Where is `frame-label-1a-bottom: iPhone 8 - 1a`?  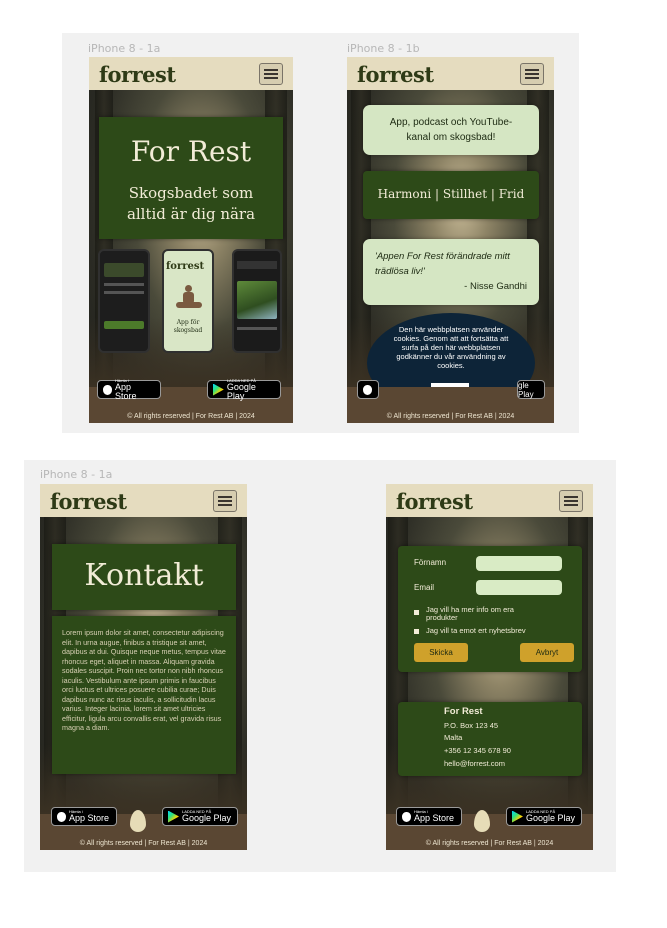
frame-label-1a-bottom: iPhone 8 - 1a is located at coordinates (76, 474).